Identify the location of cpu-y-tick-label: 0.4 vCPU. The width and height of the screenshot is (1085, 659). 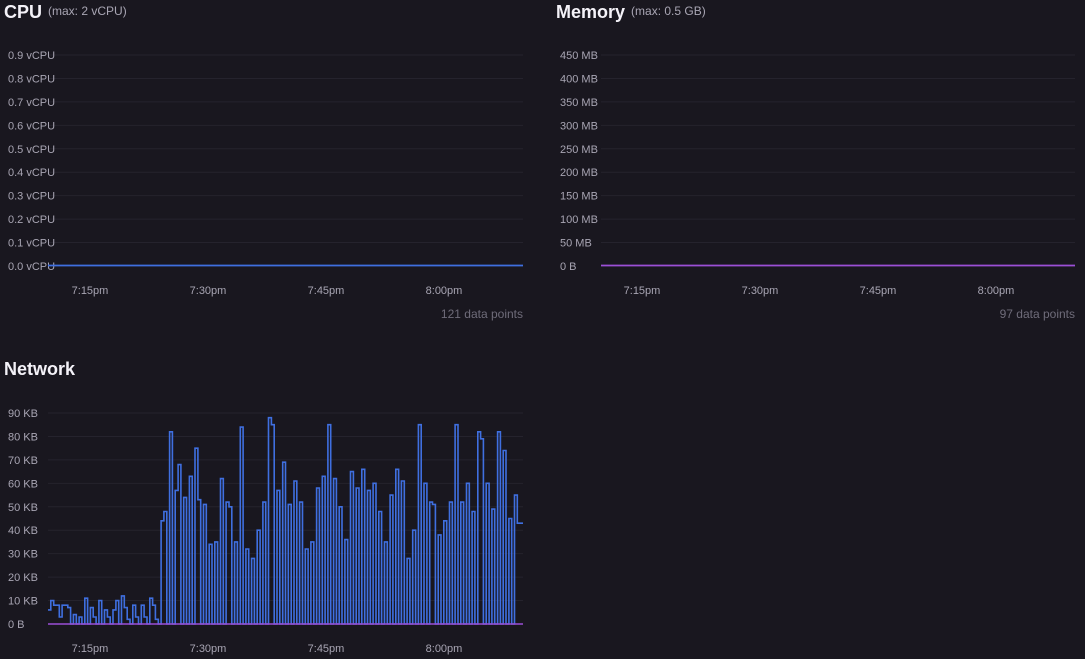
(31, 173).